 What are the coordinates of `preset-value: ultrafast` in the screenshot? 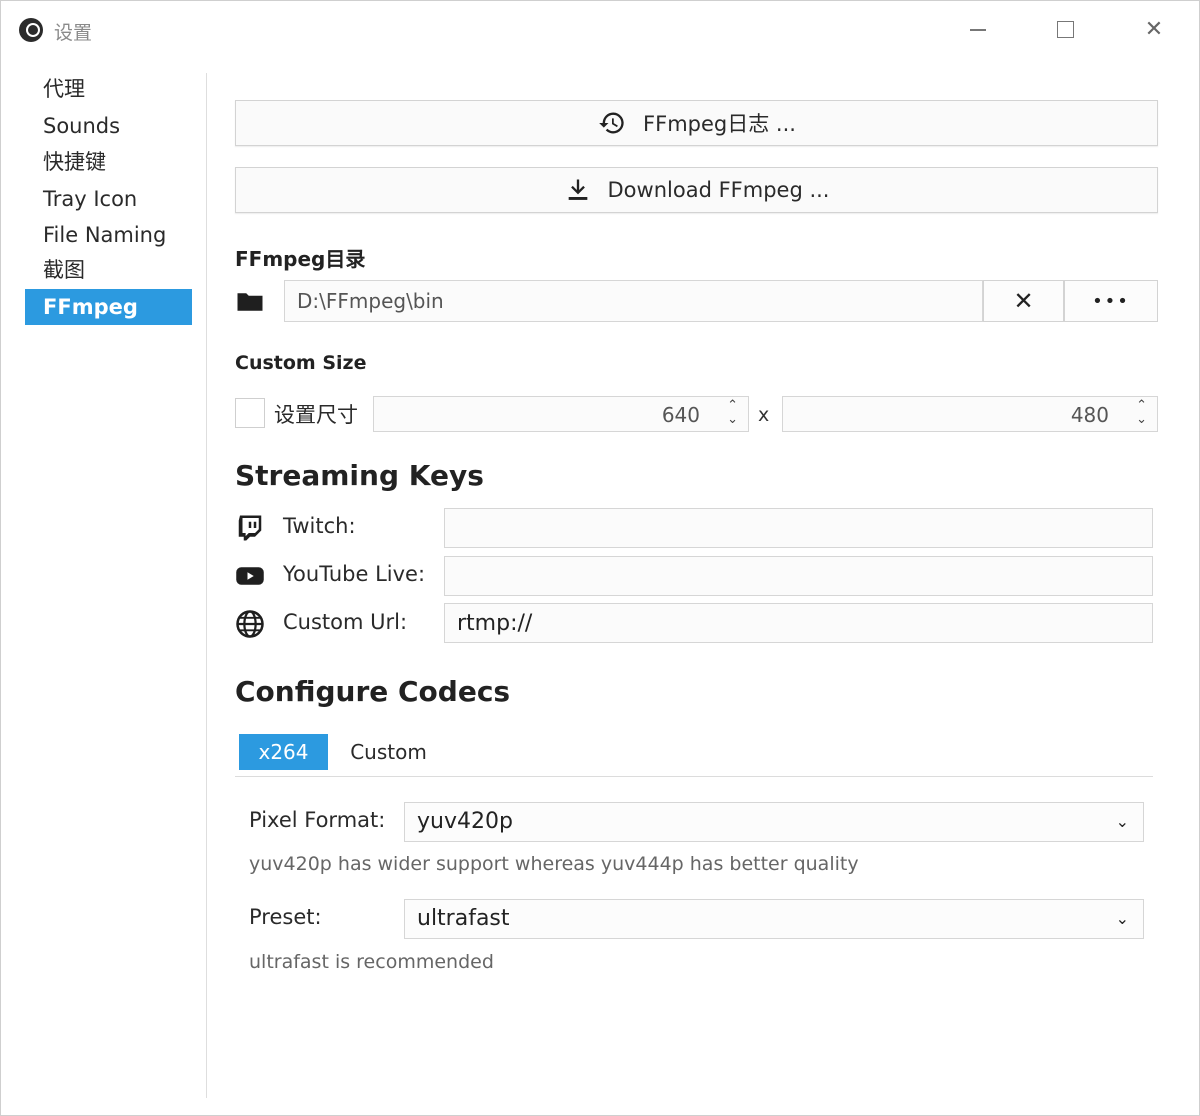 It's located at (463, 918).